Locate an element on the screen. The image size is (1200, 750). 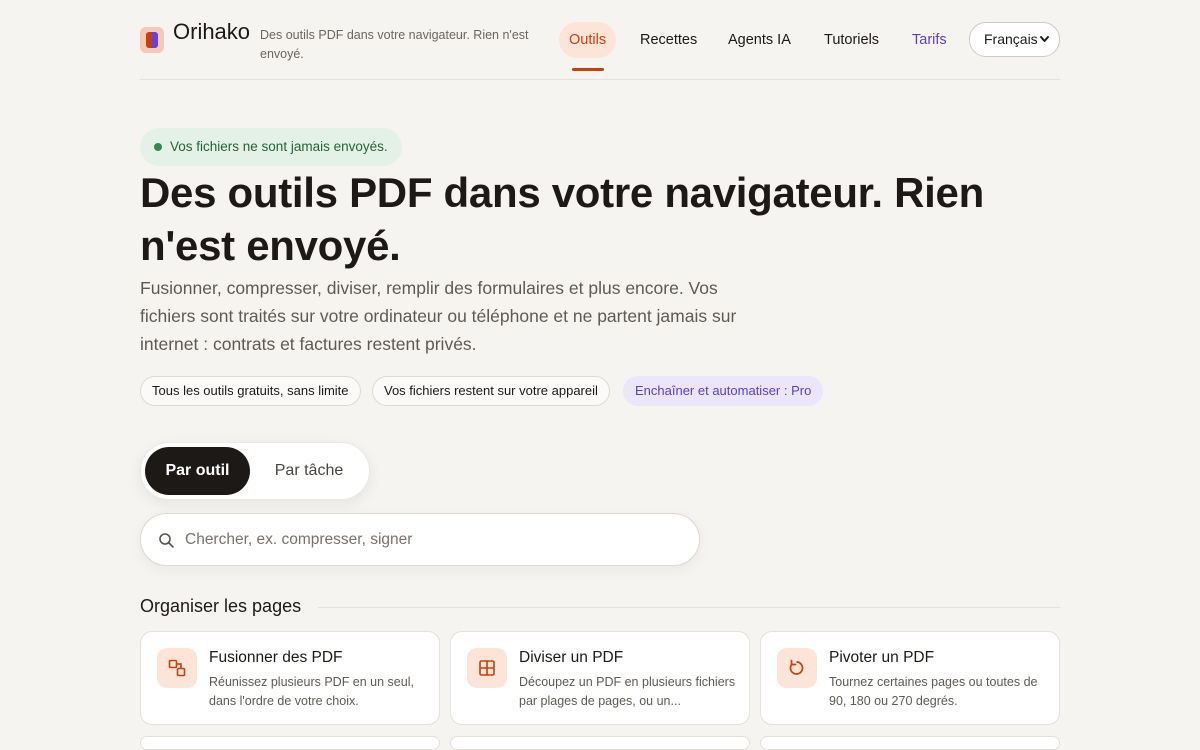
rotate-icon is located at coordinates (796, 667).